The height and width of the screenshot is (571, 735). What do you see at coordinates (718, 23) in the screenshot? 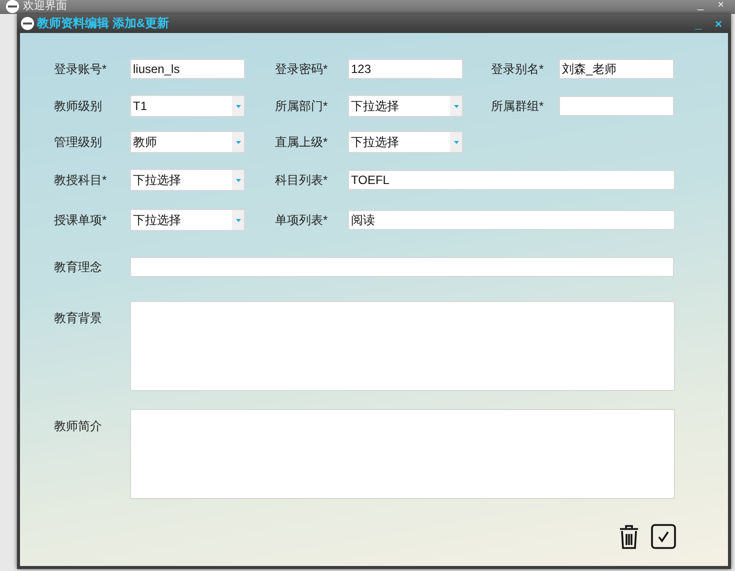
I see `window-button: ×` at bounding box center [718, 23].